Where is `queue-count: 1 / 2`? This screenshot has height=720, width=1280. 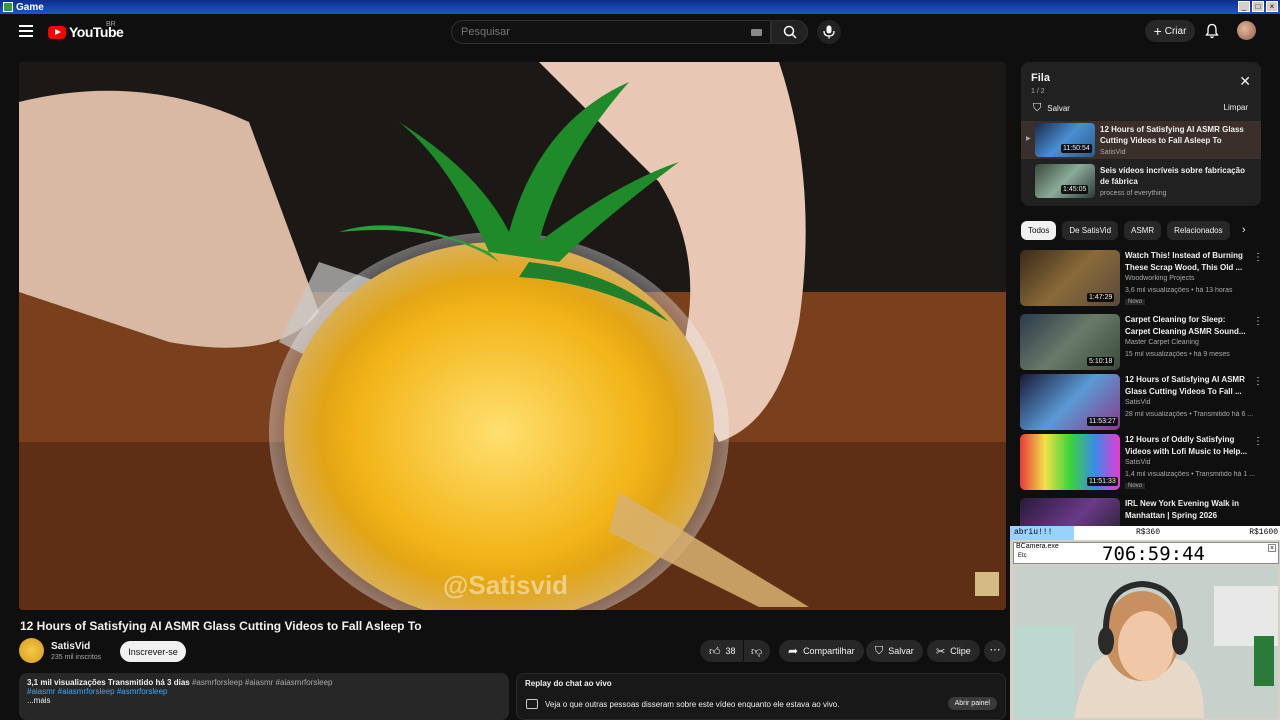 queue-count: 1 / 2 is located at coordinates (1038, 91).